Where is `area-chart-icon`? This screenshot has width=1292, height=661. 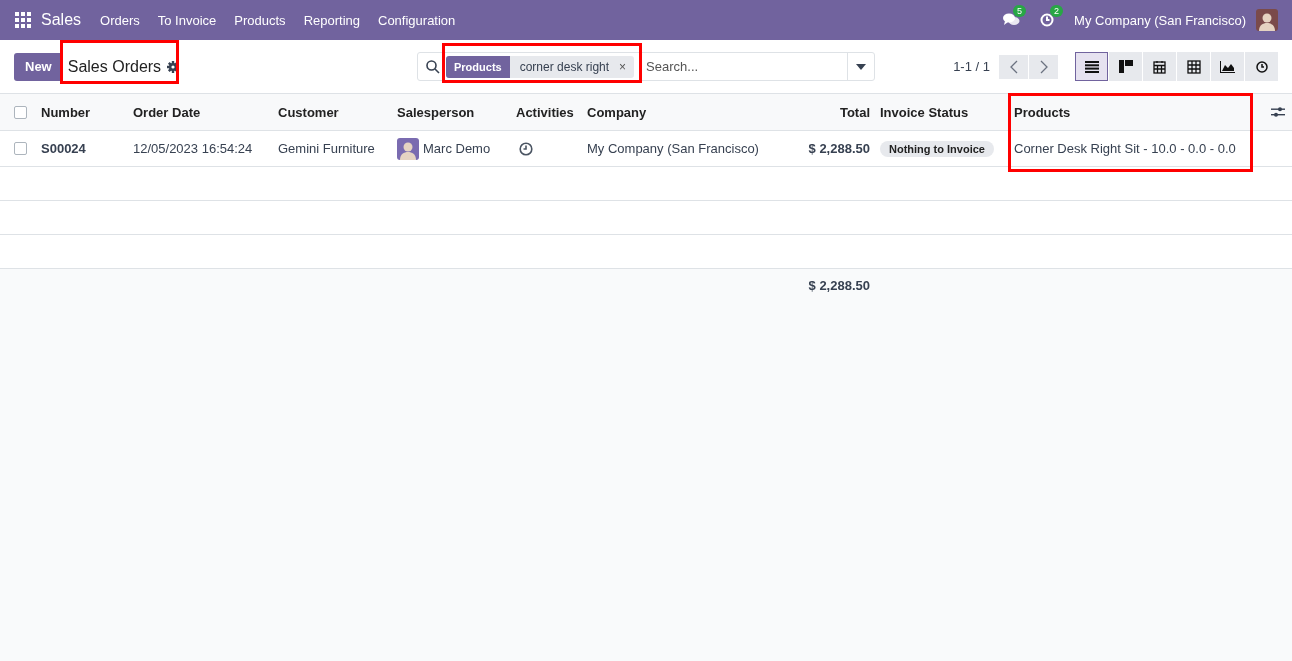
area-chart-icon is located at coordinates (1227, 66).